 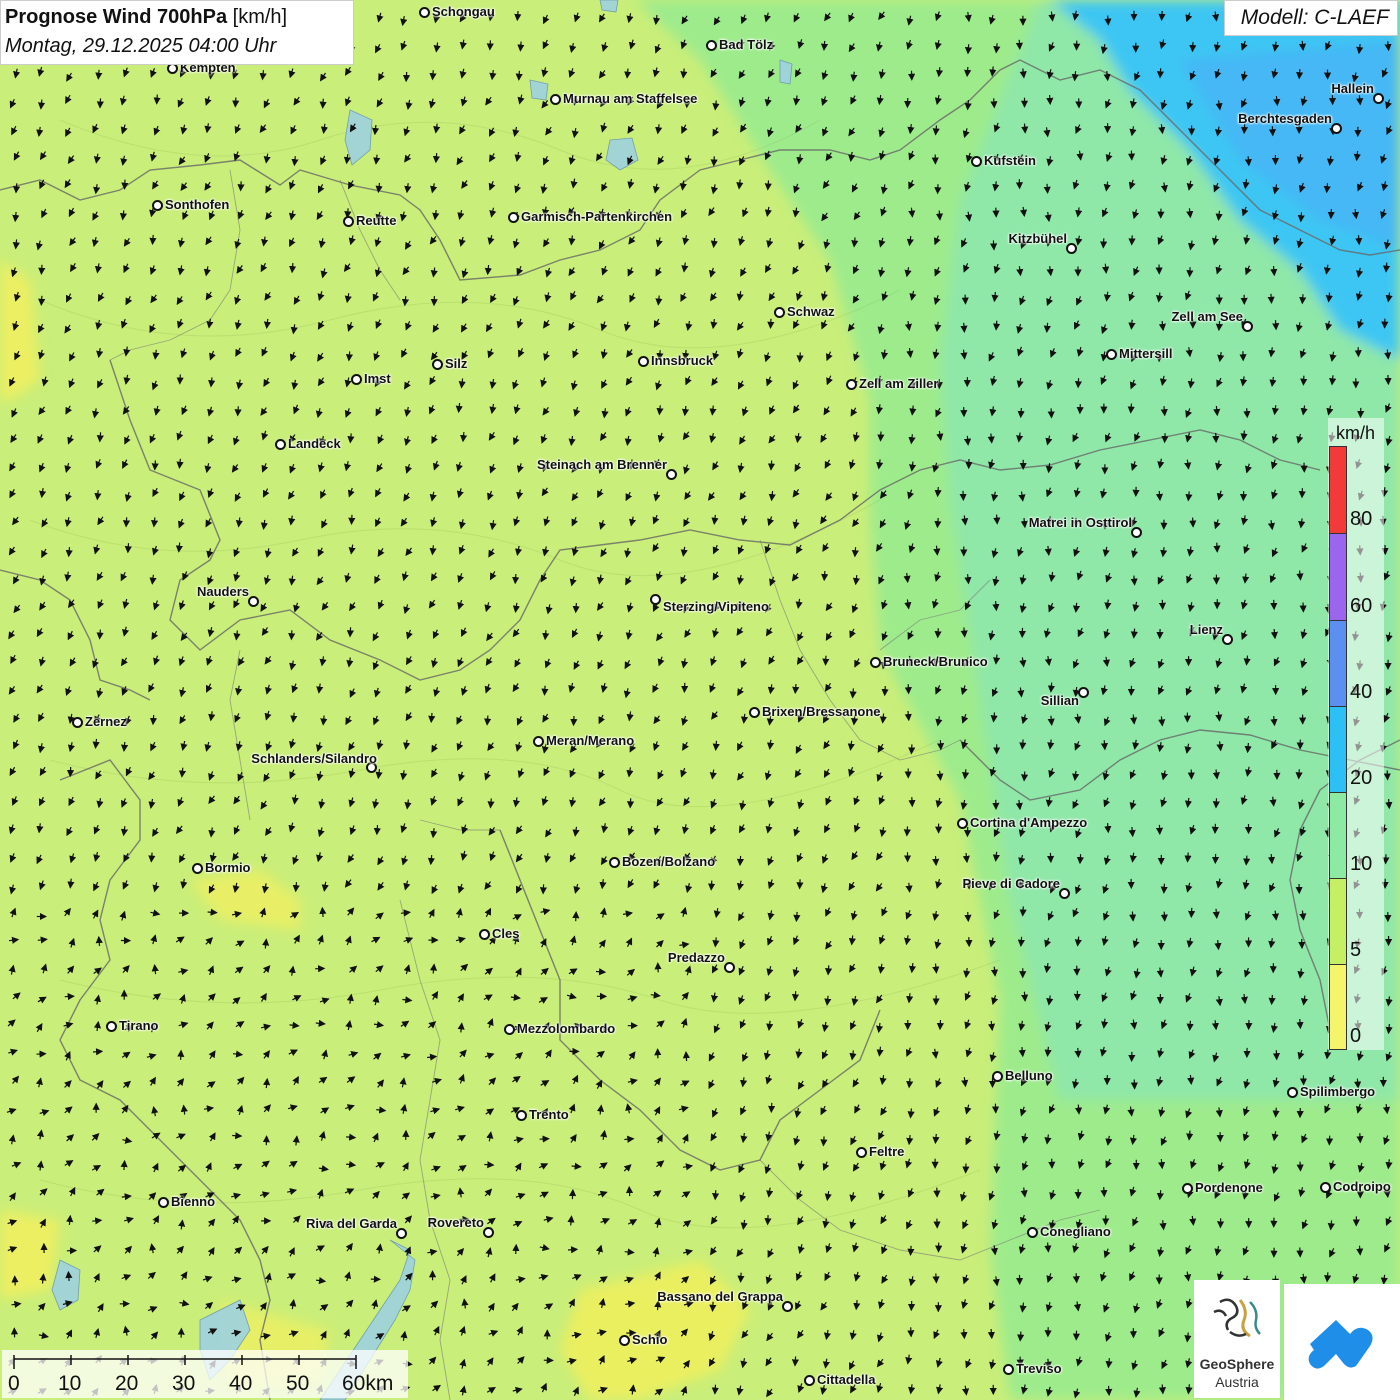 I want to click on weather-app-logo, so click(x=1342, y=1342).